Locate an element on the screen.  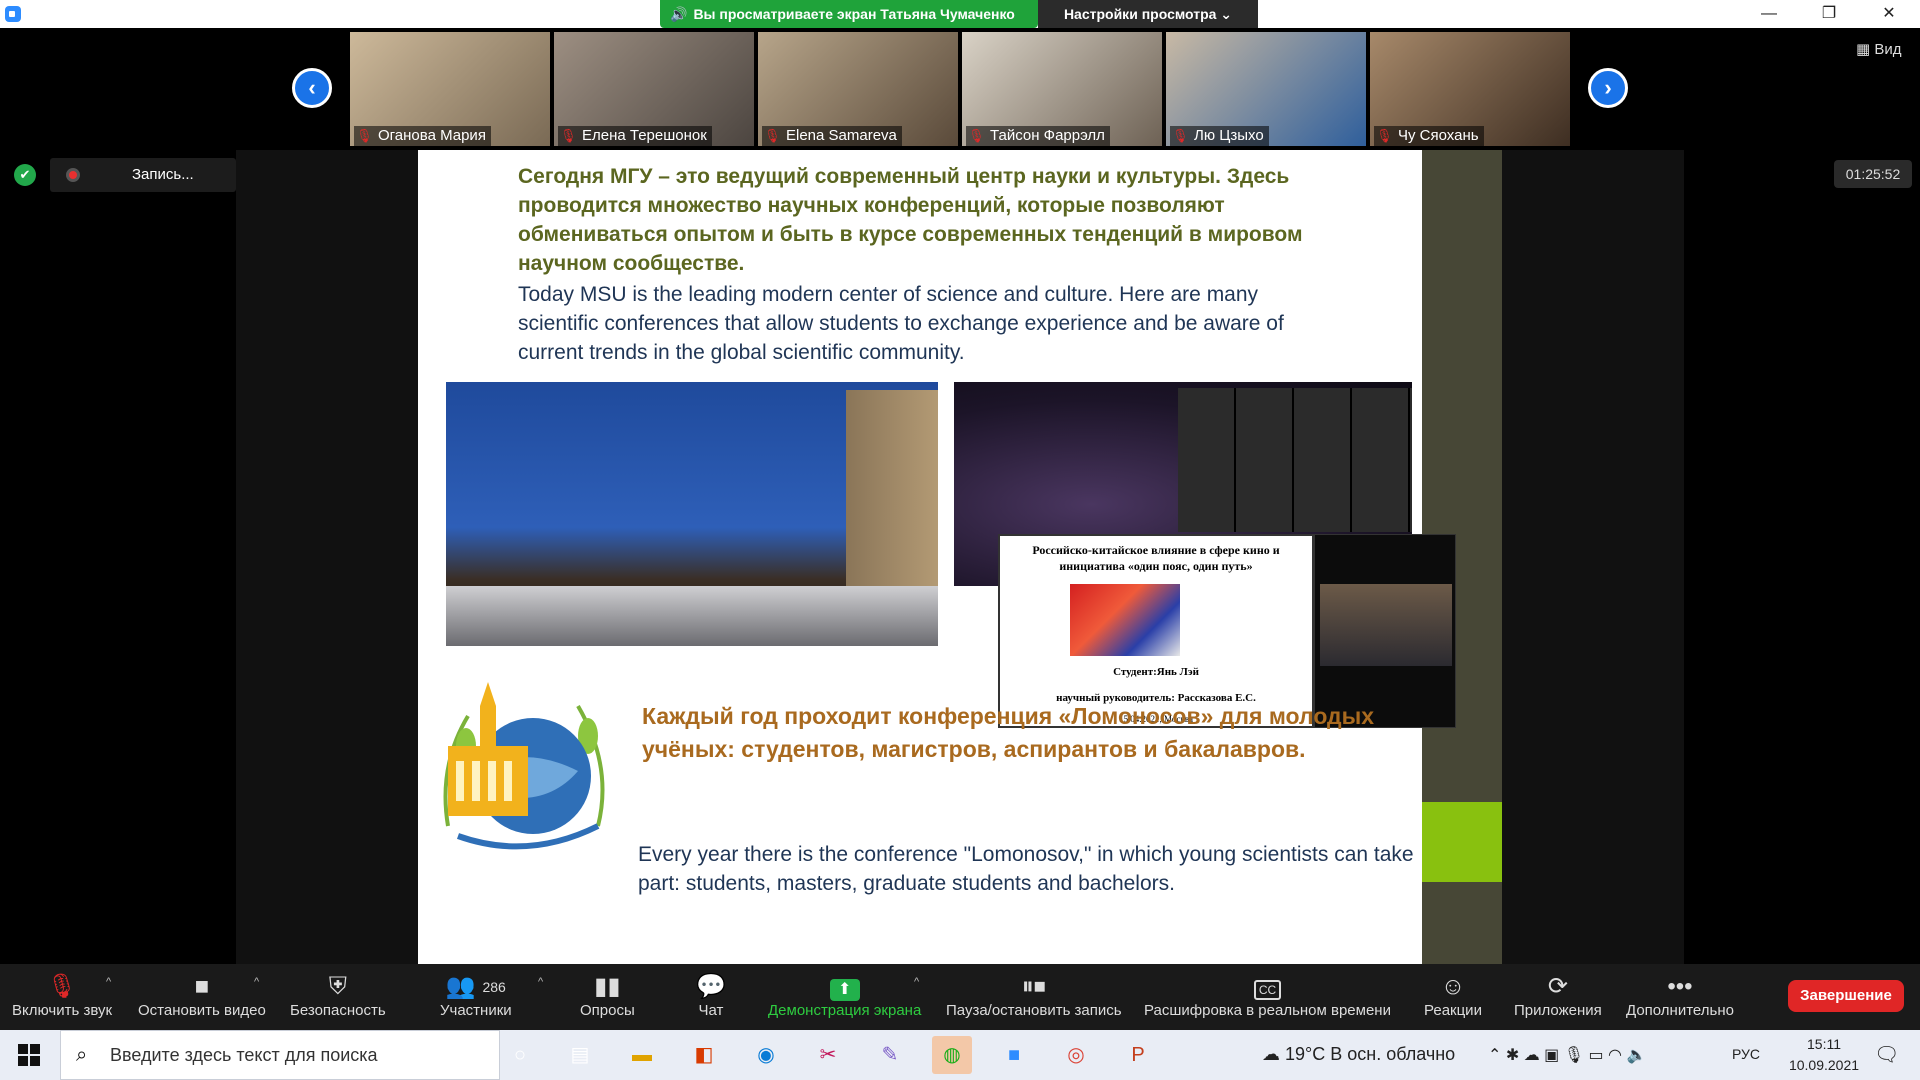
taskbar-clock: 15:11 10.09.2021 is located at coordinates (1824, 1055).